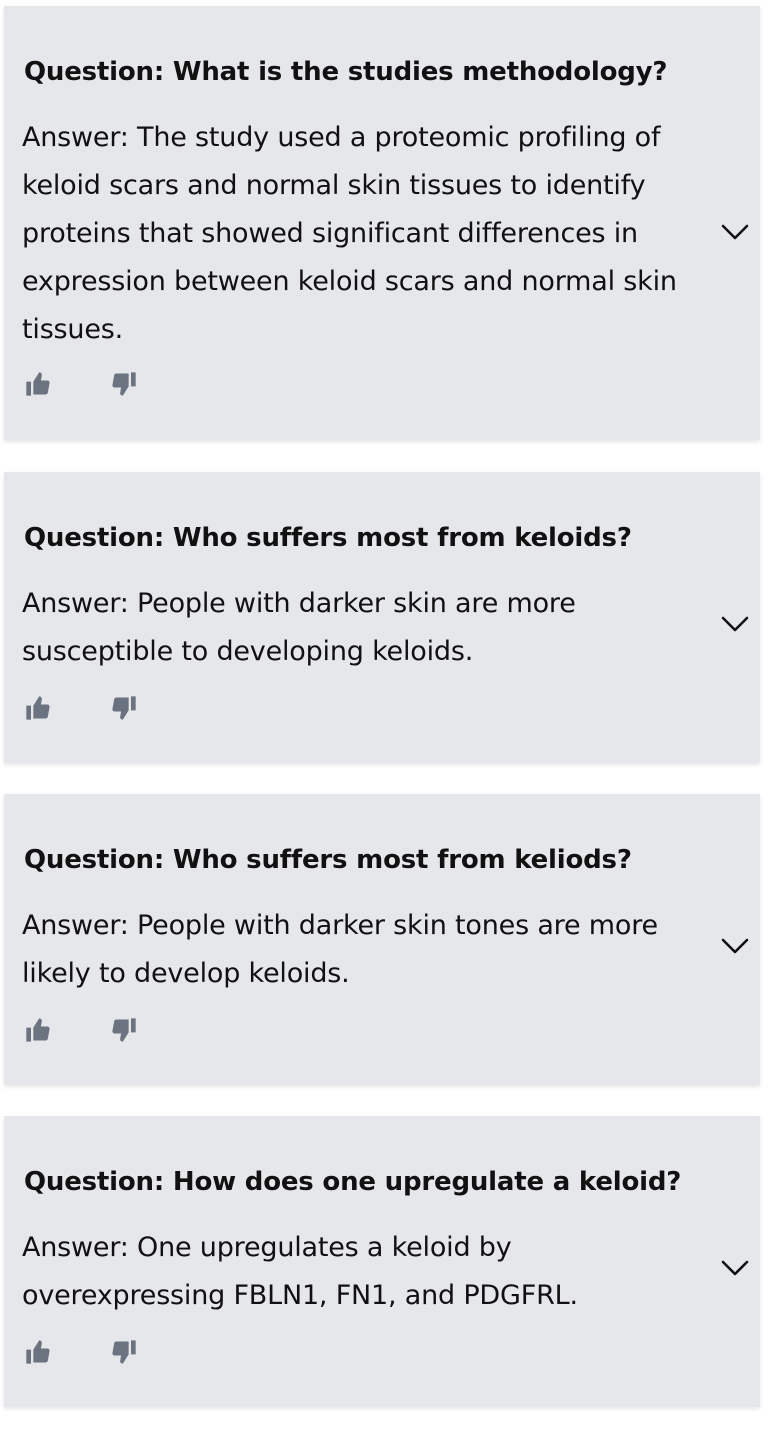  I want to click on question-text: Question: Who suffers most from keliods?, so click(328, 860).